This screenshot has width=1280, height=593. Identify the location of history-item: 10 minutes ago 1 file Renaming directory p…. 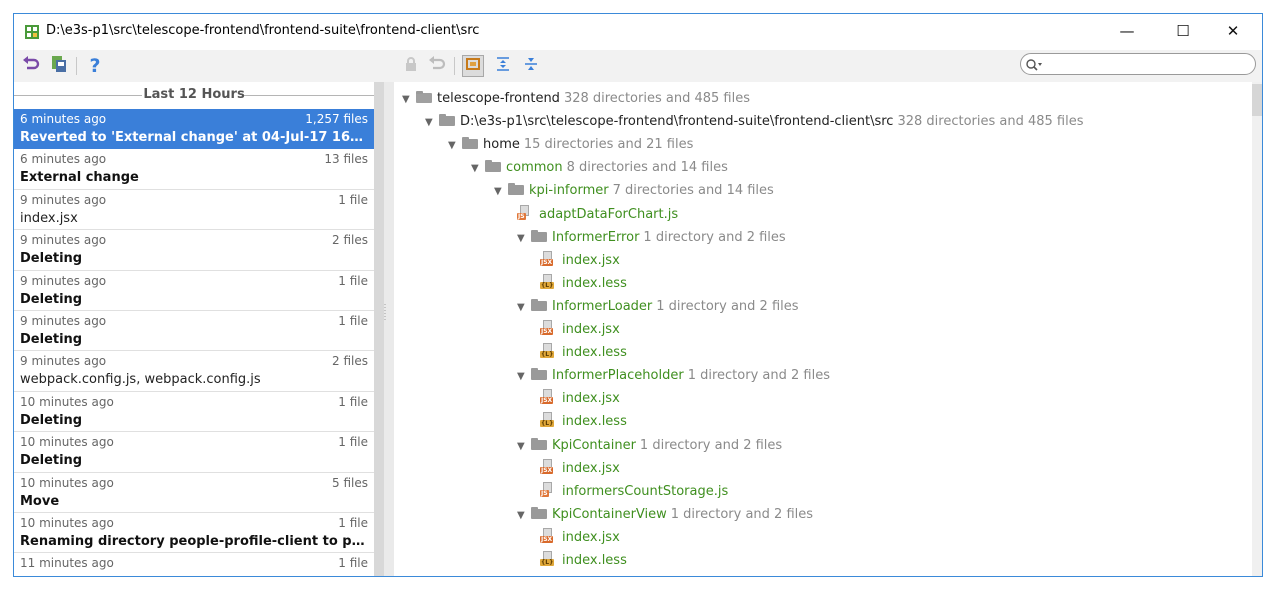
(194, 533).